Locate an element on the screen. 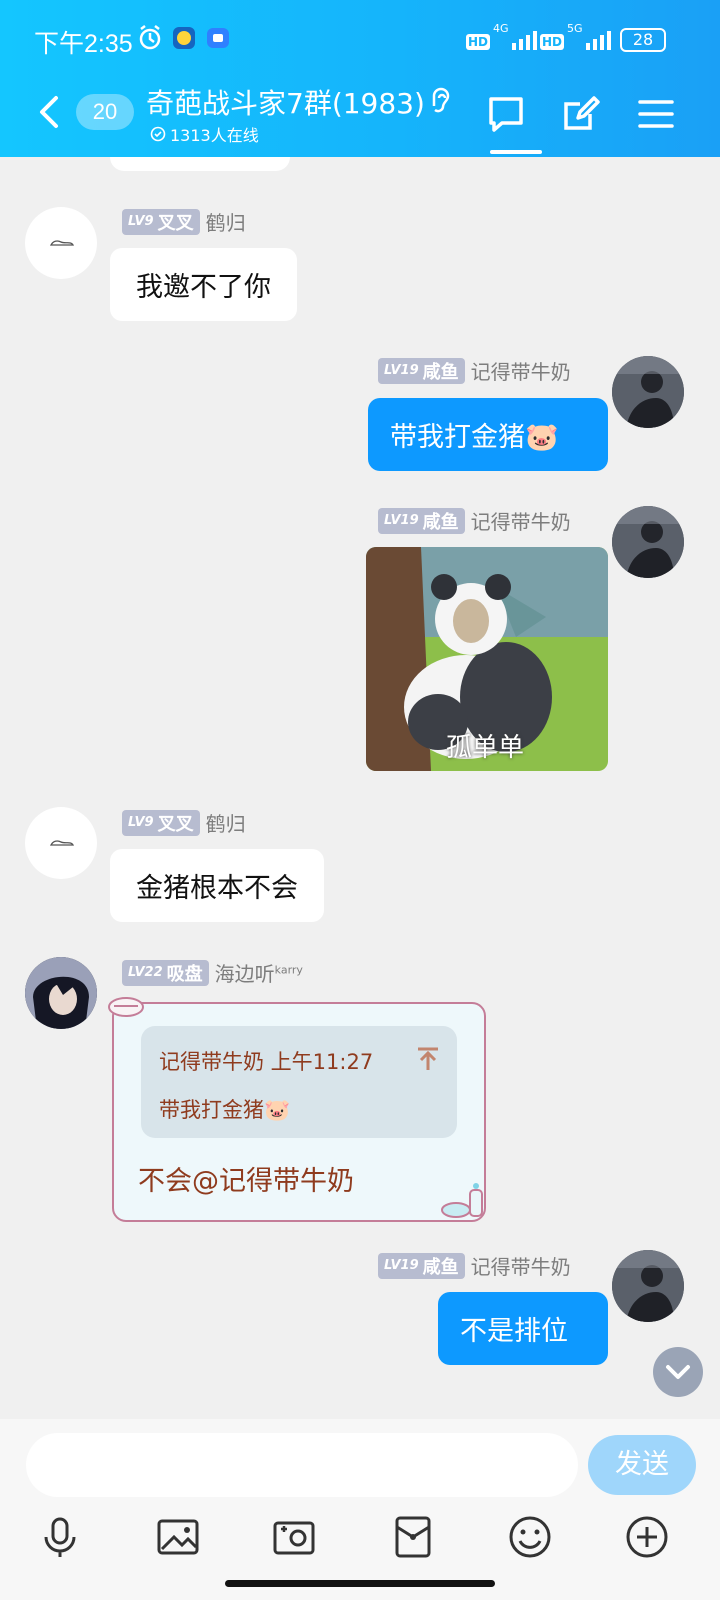  check-circle-icon is located at coordinates (158, 134).